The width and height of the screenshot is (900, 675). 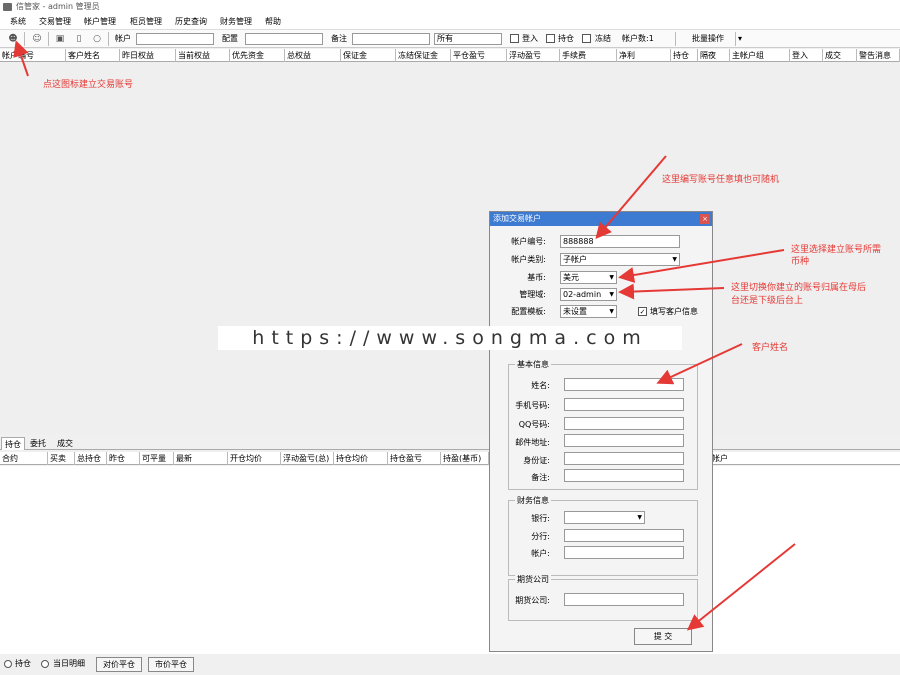 I want to click on account-no-input: 888888, so click(x=620, y=241).